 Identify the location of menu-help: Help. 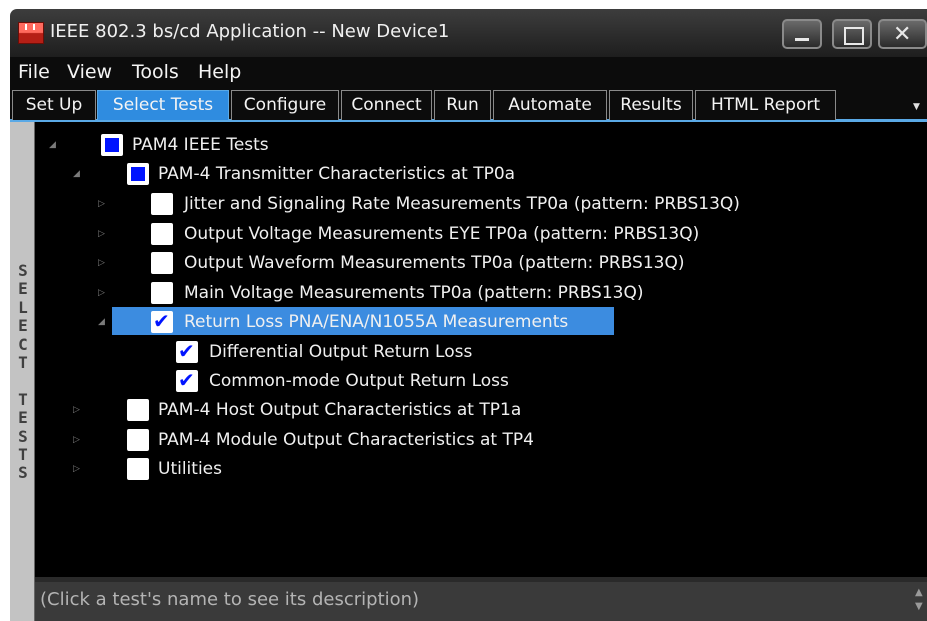
(219, 72).